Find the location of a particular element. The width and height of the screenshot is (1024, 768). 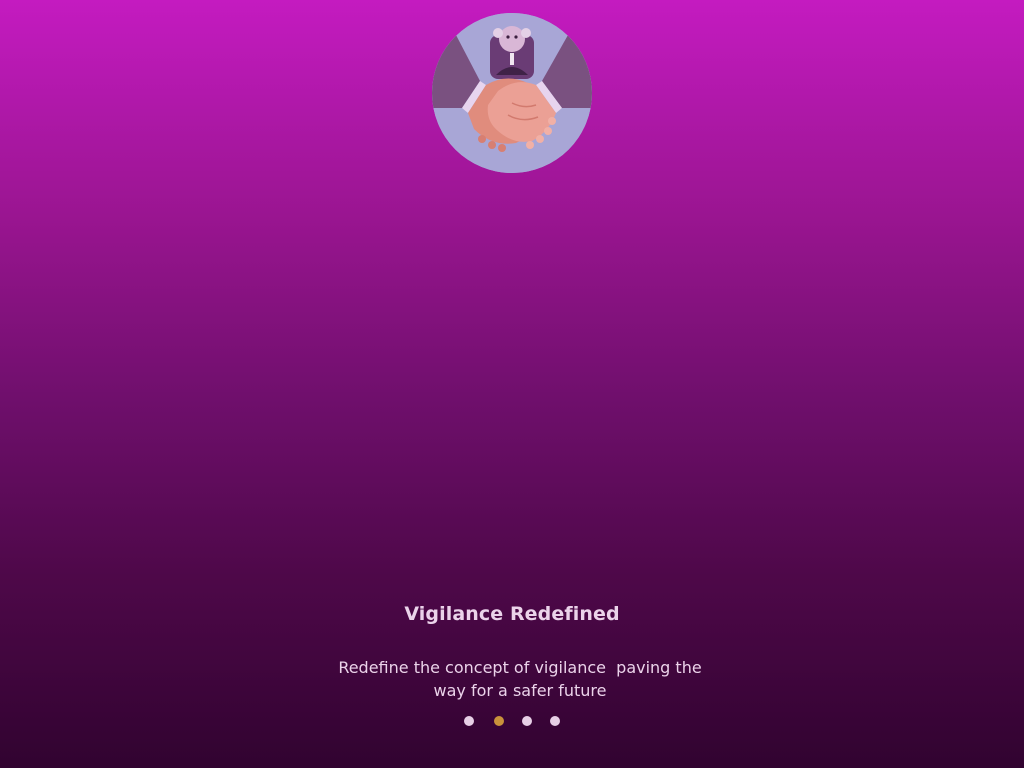

onboarding-illustration is located at coordinates (512, 93).